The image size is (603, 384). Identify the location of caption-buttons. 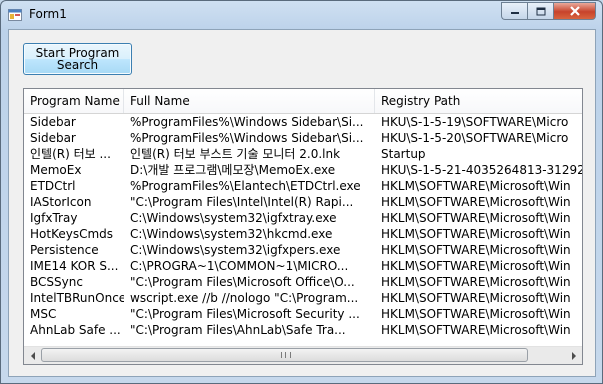
(548, 12).